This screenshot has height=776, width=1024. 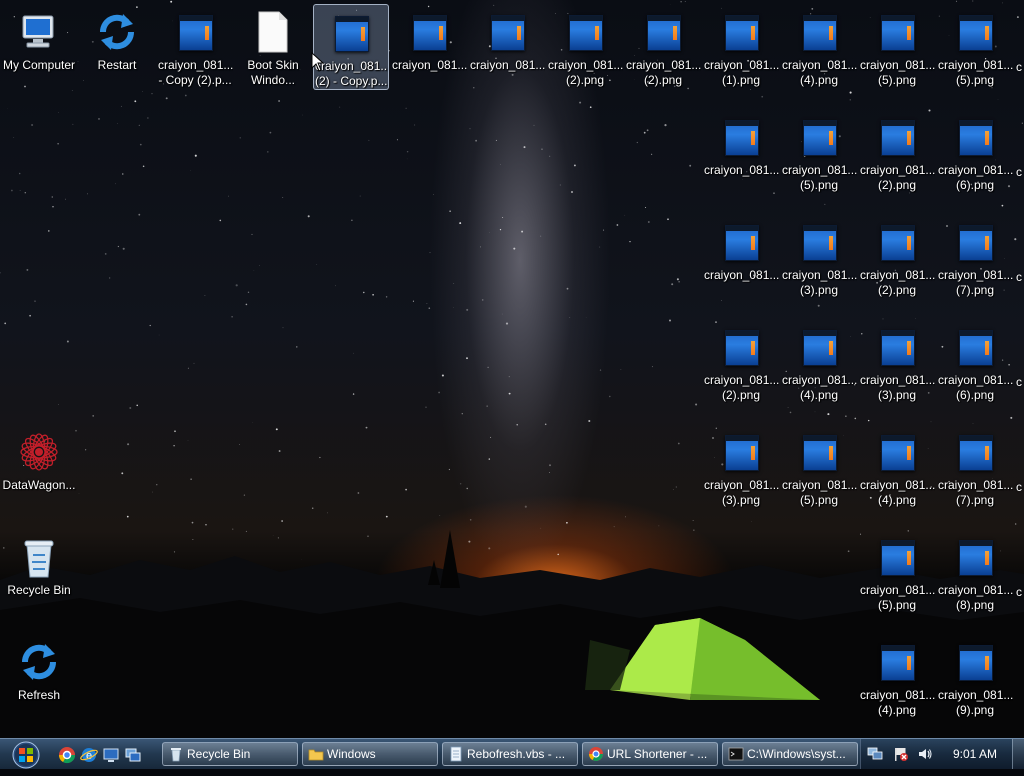 What do you see at coordinates (975, 703) in the screenshot?
I see `desktop-icon-label: craiyon_081... (9).png` at bounding box center [975, 703].